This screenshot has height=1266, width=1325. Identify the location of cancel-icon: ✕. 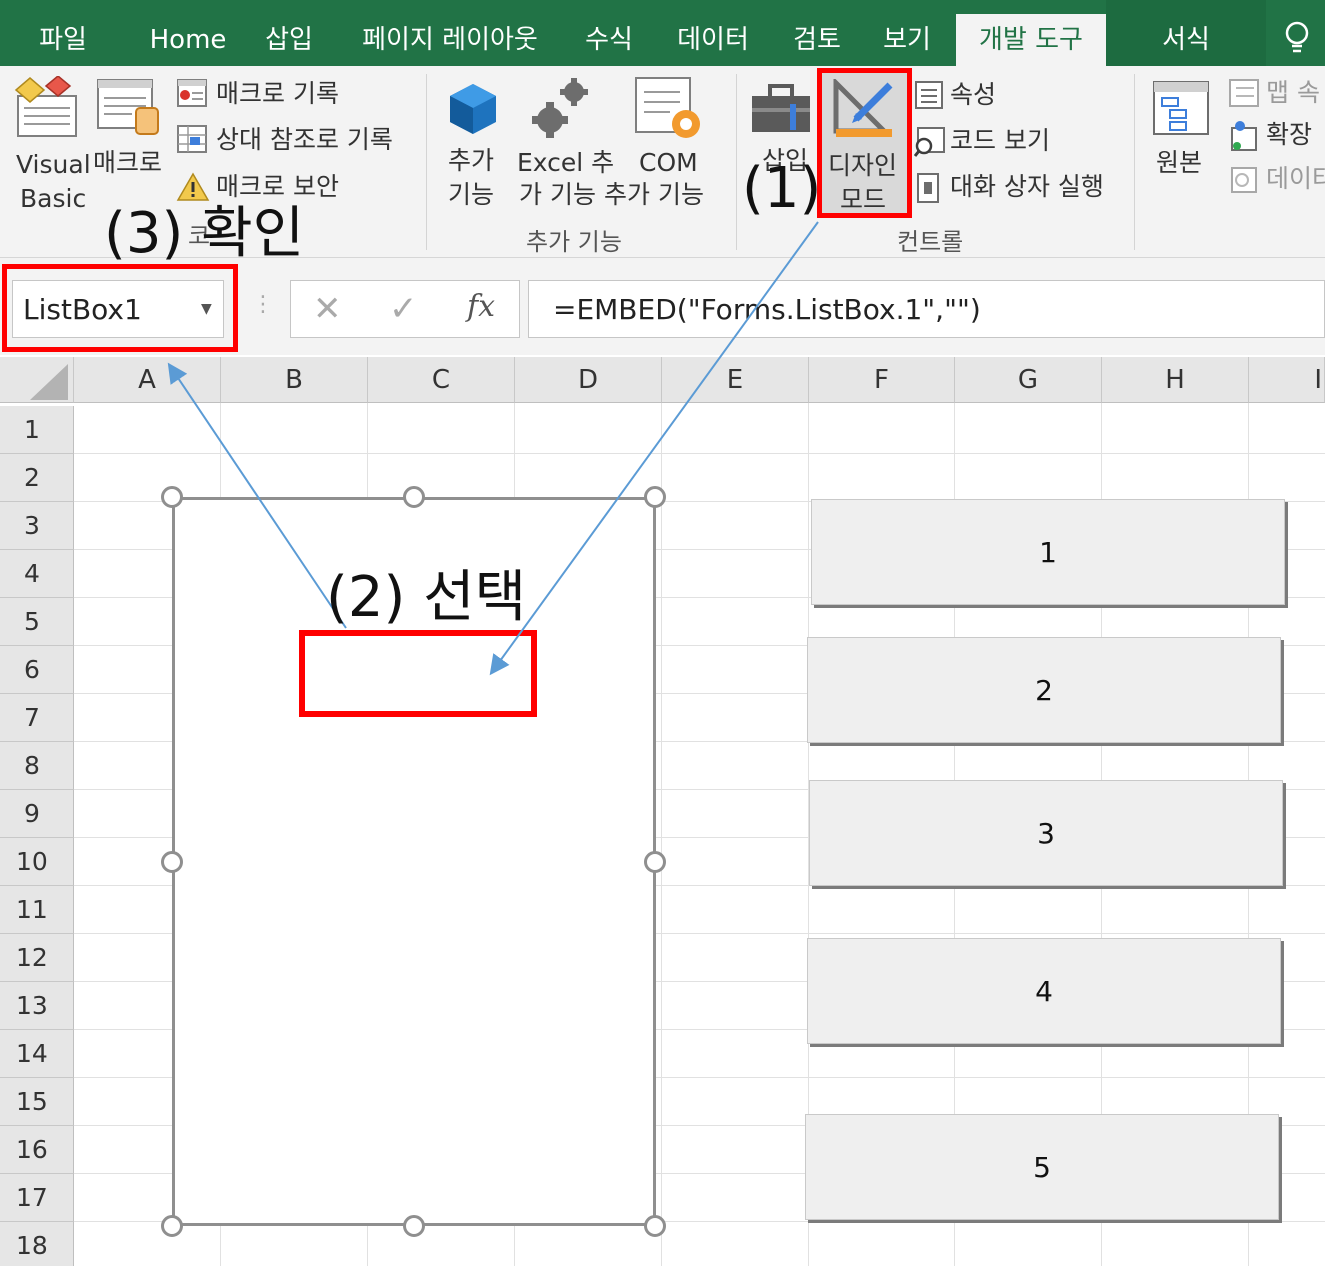
(327, 309).